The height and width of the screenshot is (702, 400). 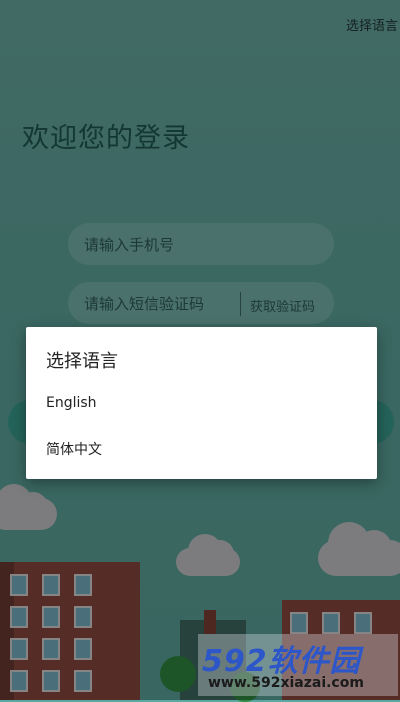 I want to click on language-option-english: English, so click(x=201, y=403).